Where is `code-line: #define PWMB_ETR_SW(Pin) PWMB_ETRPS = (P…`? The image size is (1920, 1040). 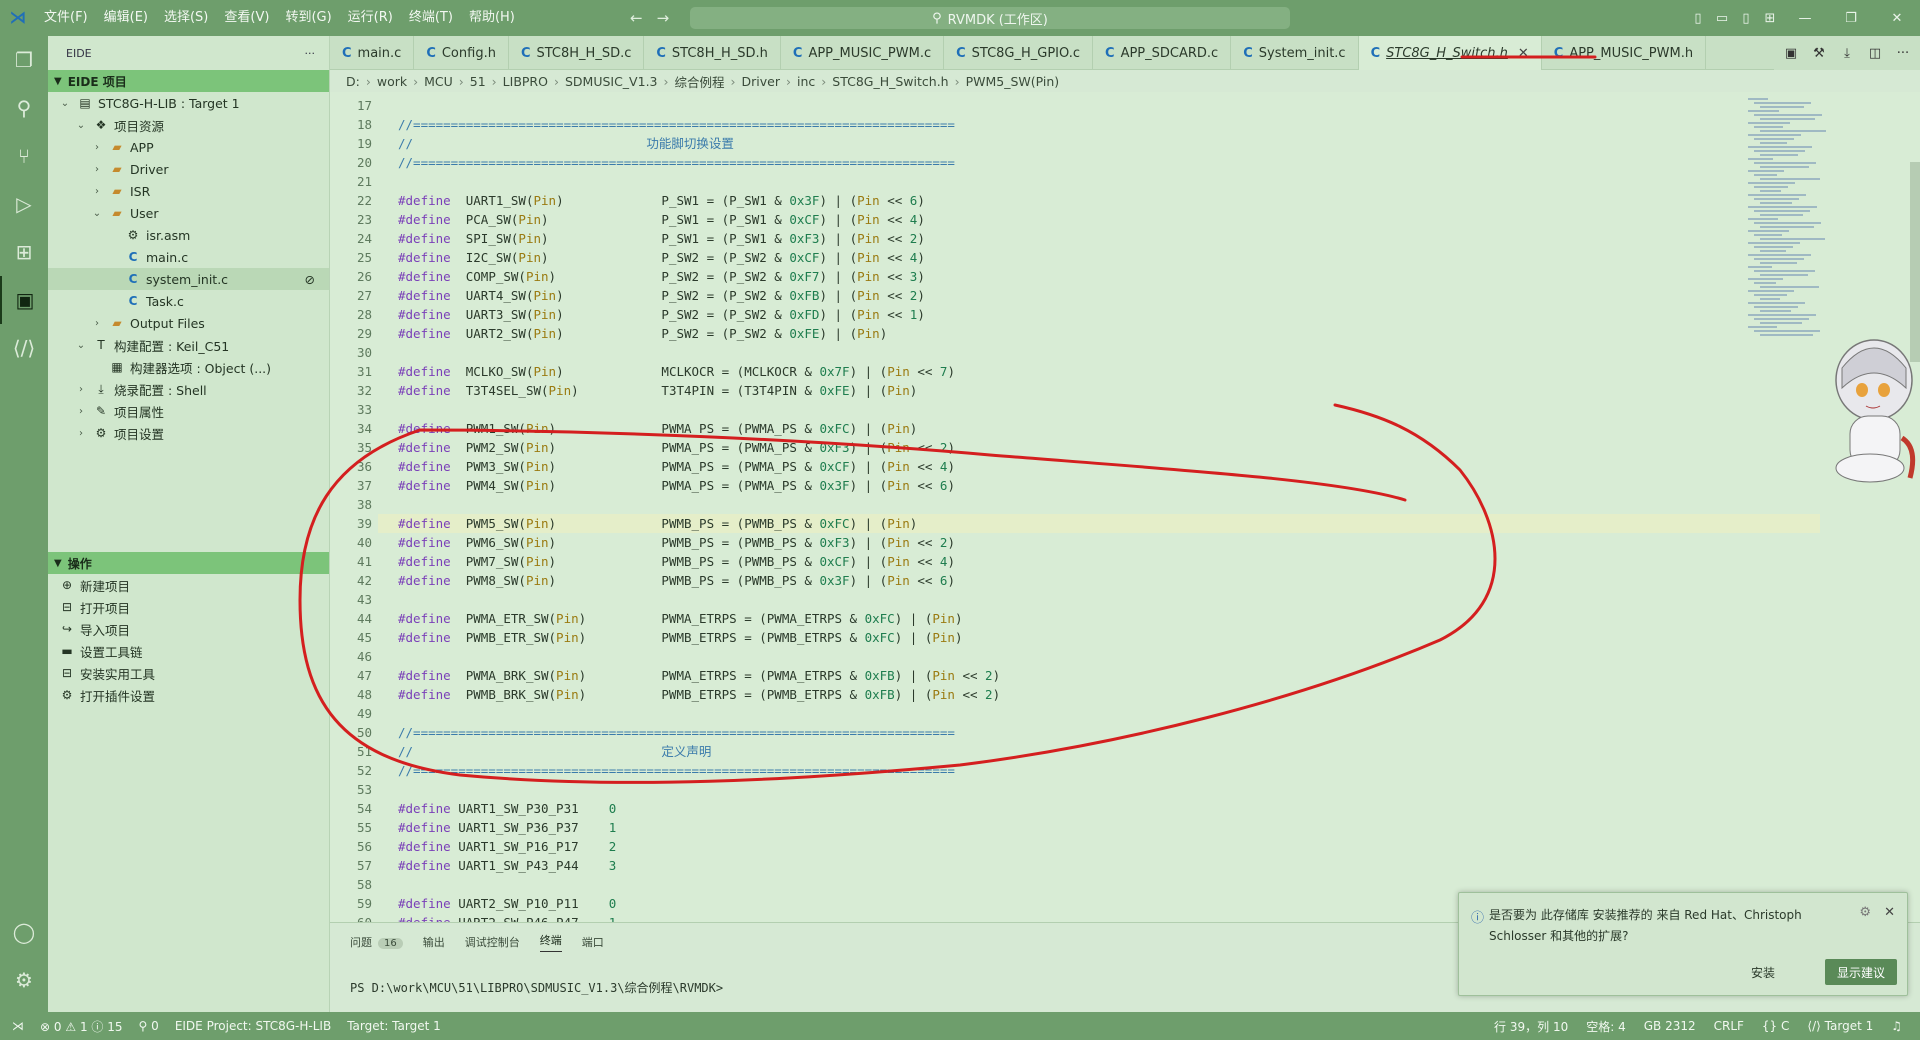
code-line: #define PWMB_ETR_SW(Pin) PWMB_ETRPS = (P… is located at coordinates (680, 637).